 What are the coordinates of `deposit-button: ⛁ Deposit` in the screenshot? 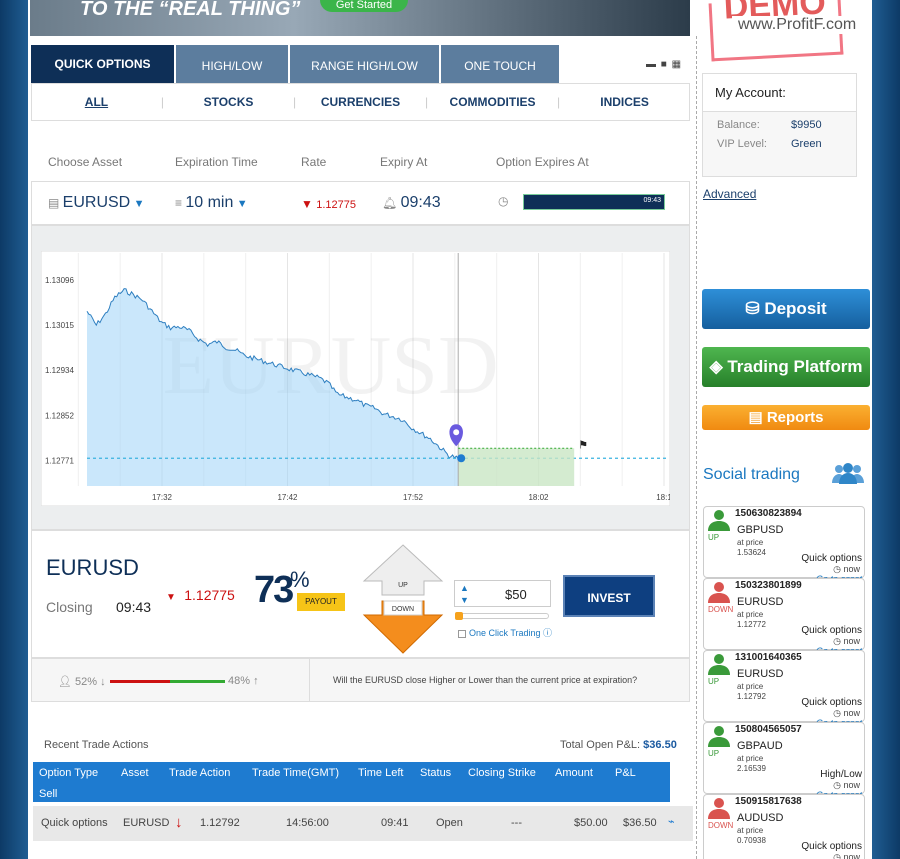 It's located at (786, 309).